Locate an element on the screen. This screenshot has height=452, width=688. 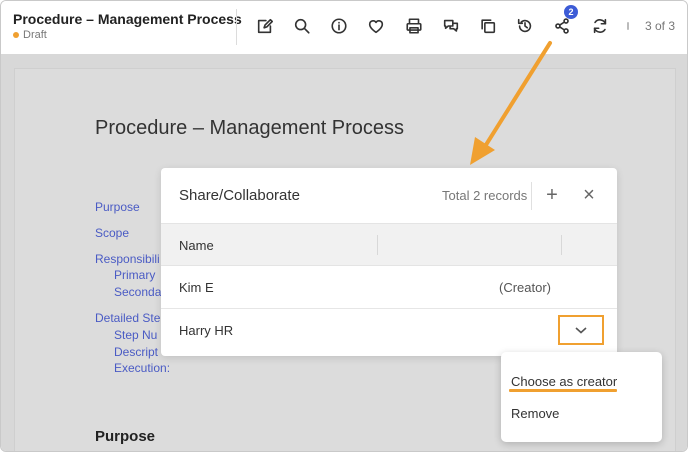
collaborator-name: Harry HR is located at coordinates (206, 330).